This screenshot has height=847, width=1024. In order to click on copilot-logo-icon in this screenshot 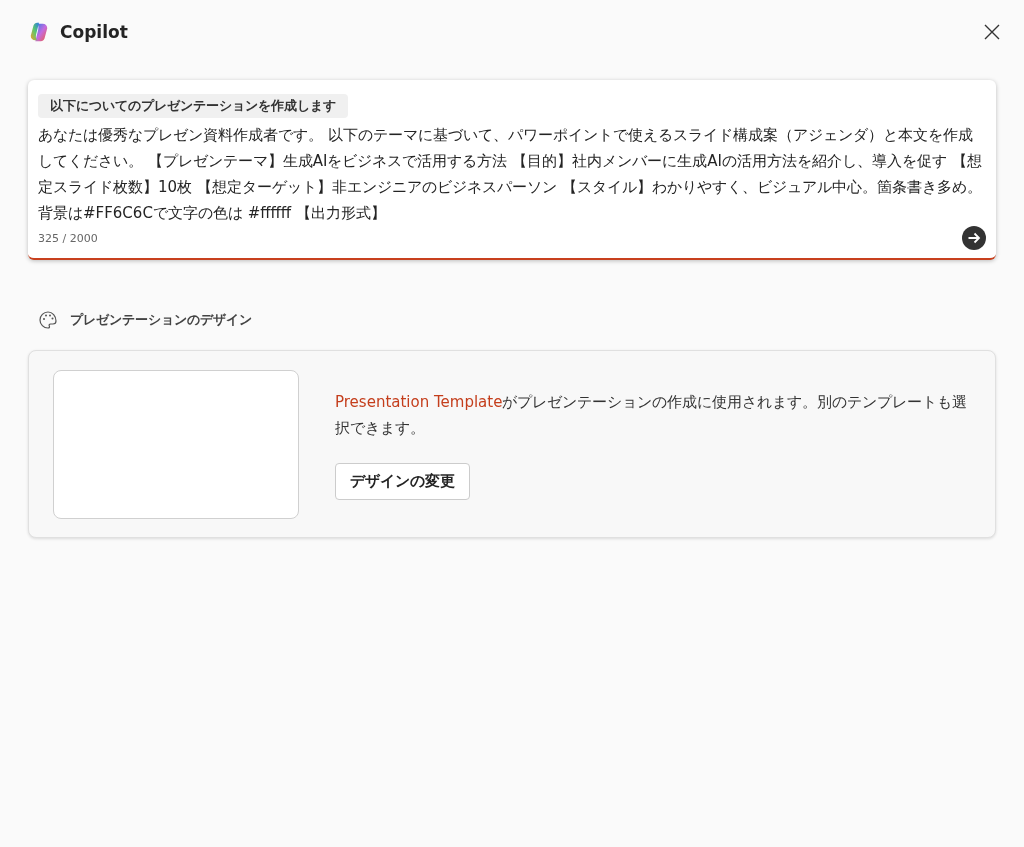, I will do `click(39, 32)`.